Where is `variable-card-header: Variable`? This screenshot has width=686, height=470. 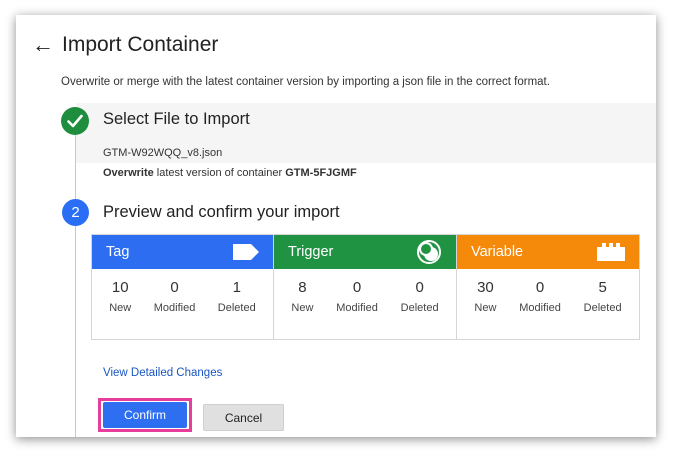
variable-card-header: Variable is located at coordinates (548, 252).